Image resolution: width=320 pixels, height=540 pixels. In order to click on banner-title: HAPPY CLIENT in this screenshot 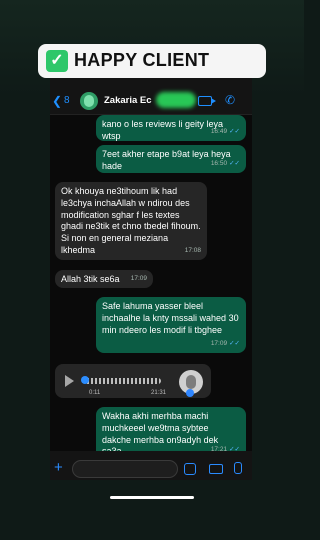, I will do `click(142, 60)`.